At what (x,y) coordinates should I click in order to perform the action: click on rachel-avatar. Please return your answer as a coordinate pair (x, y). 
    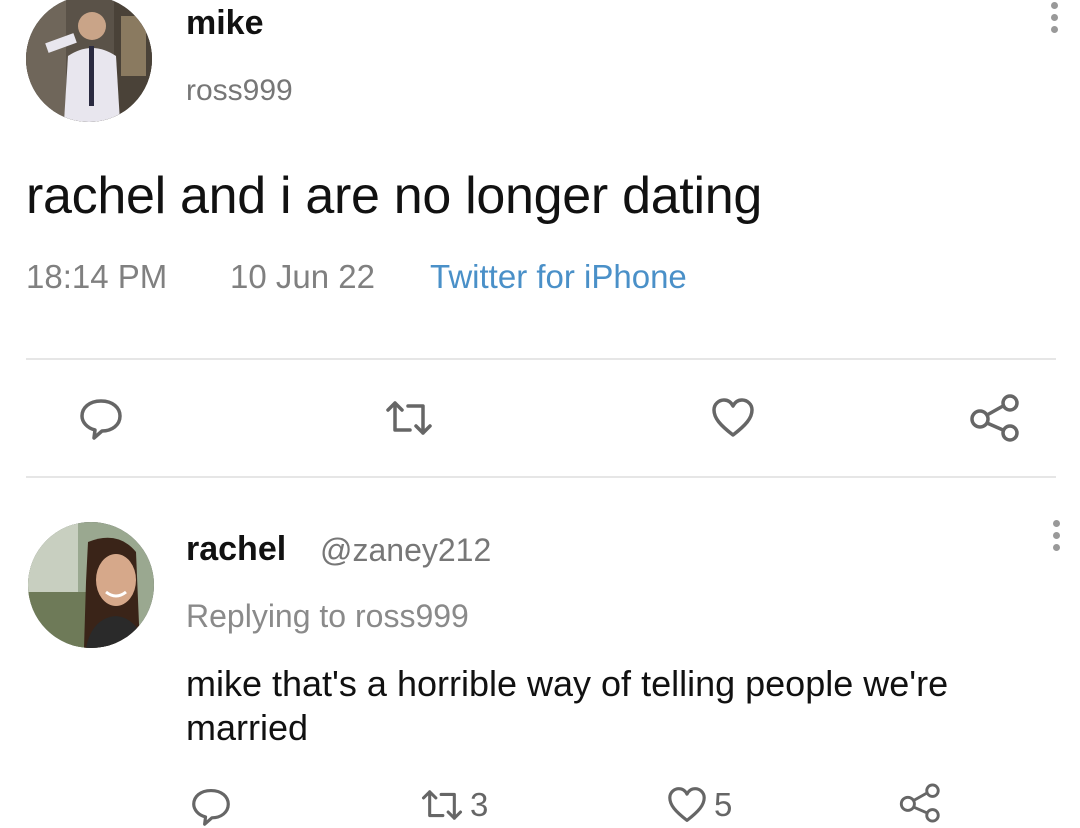
    Looking at the image, I should click on (91, 585).